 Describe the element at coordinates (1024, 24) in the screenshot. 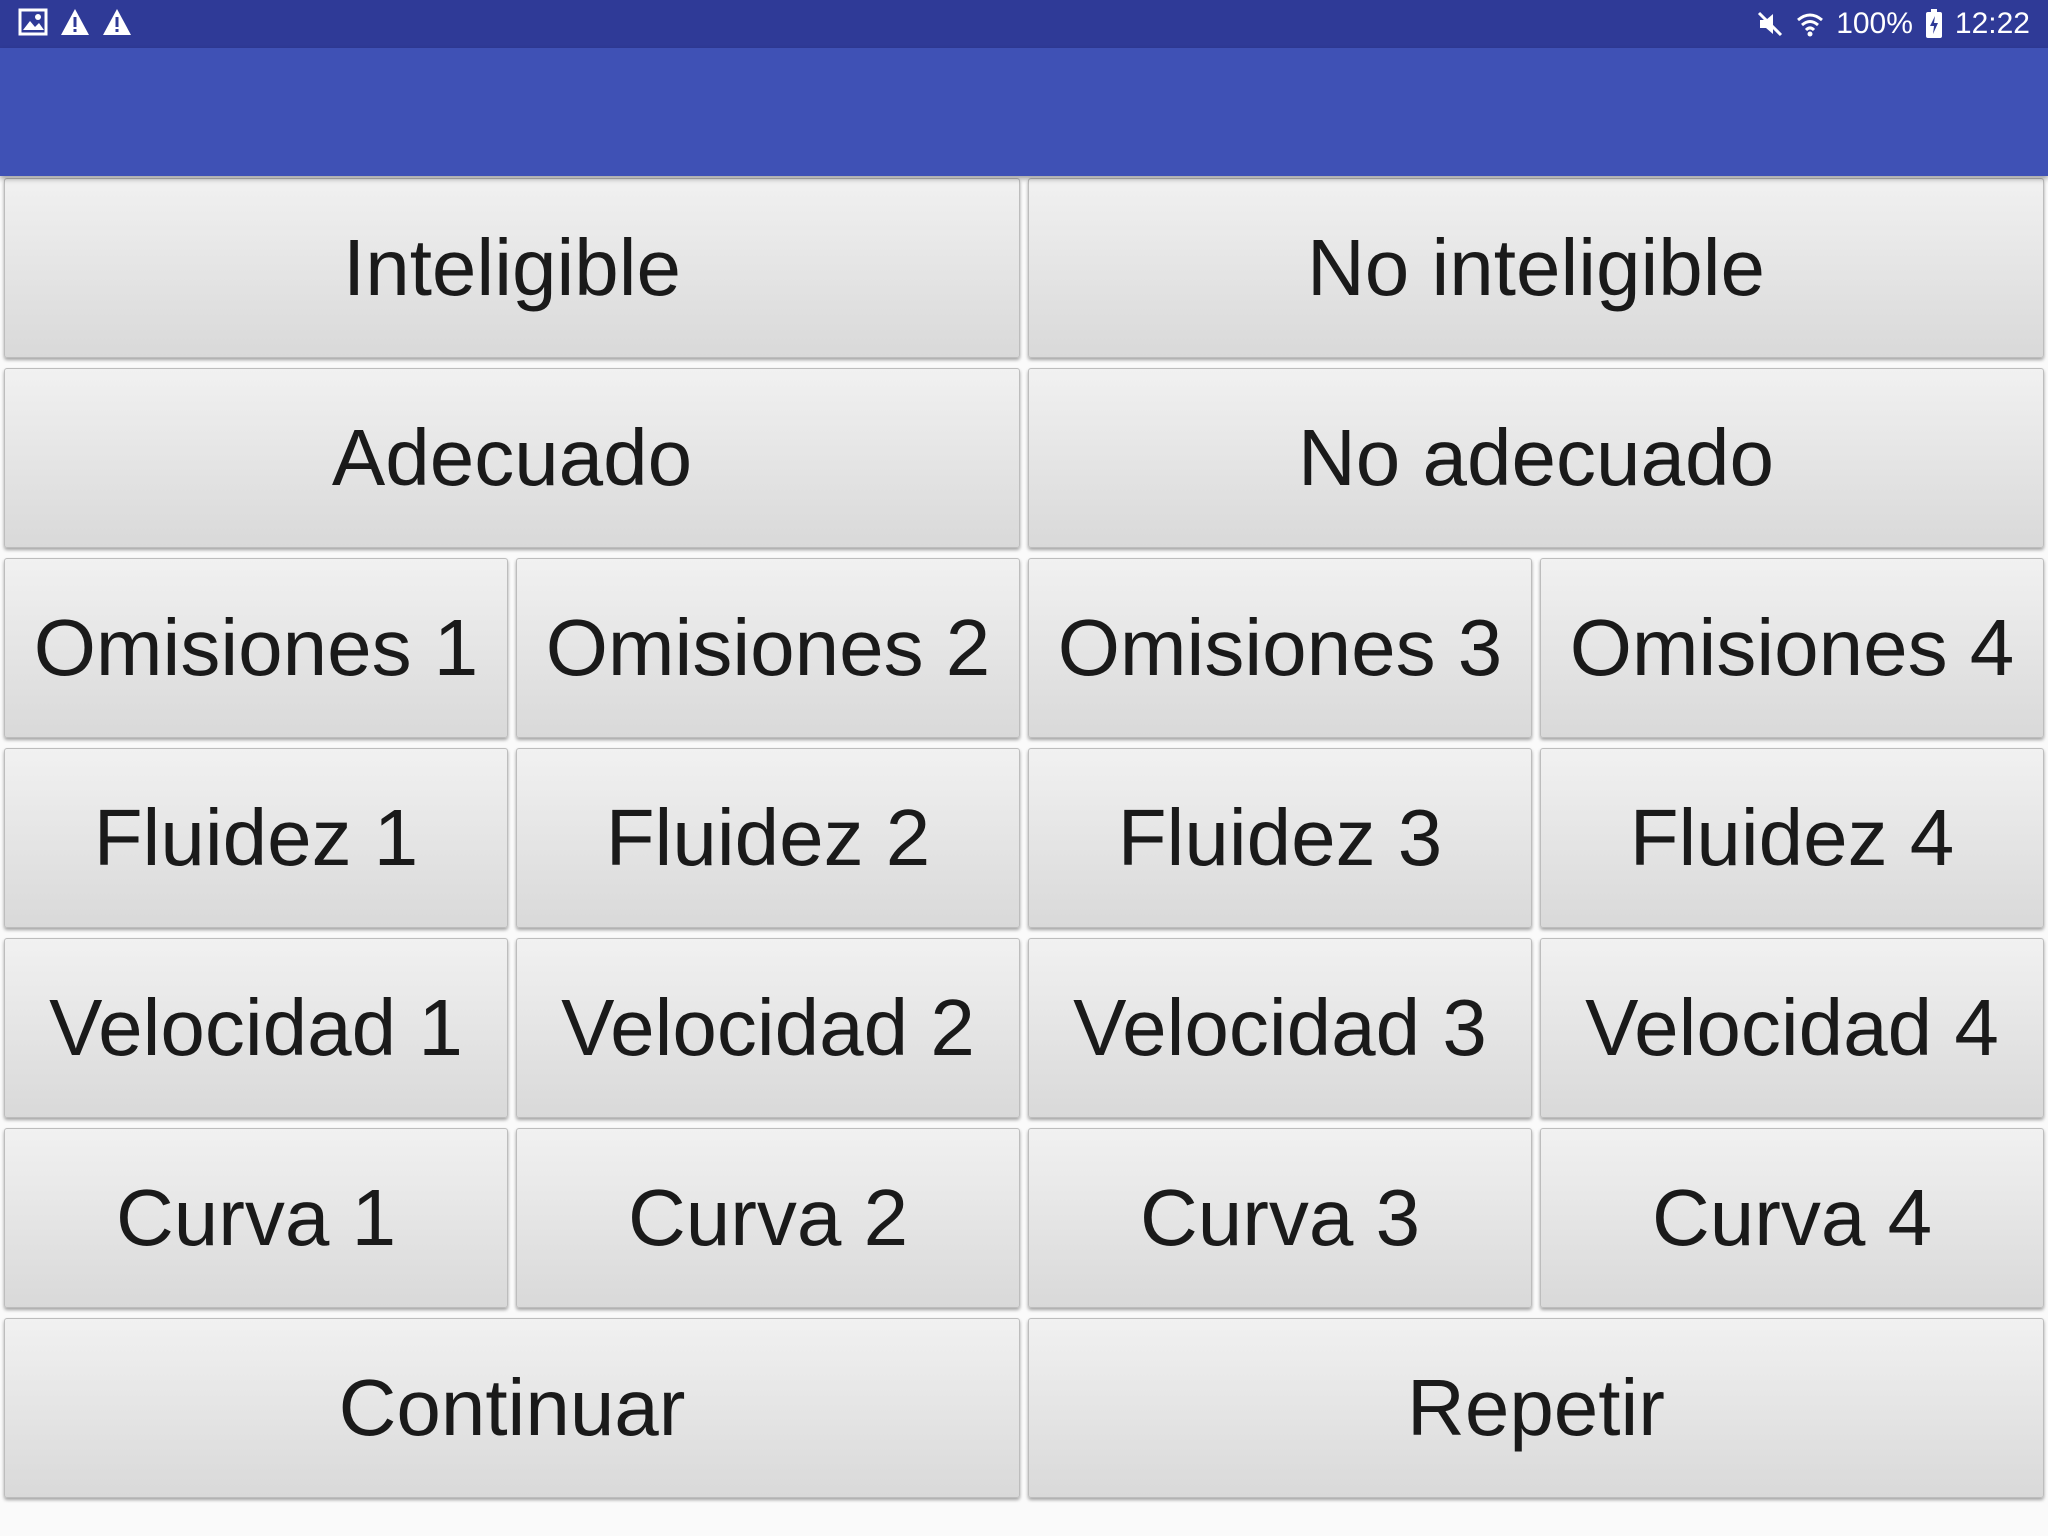

I see `status-bar: 100% 12:22` at that location.